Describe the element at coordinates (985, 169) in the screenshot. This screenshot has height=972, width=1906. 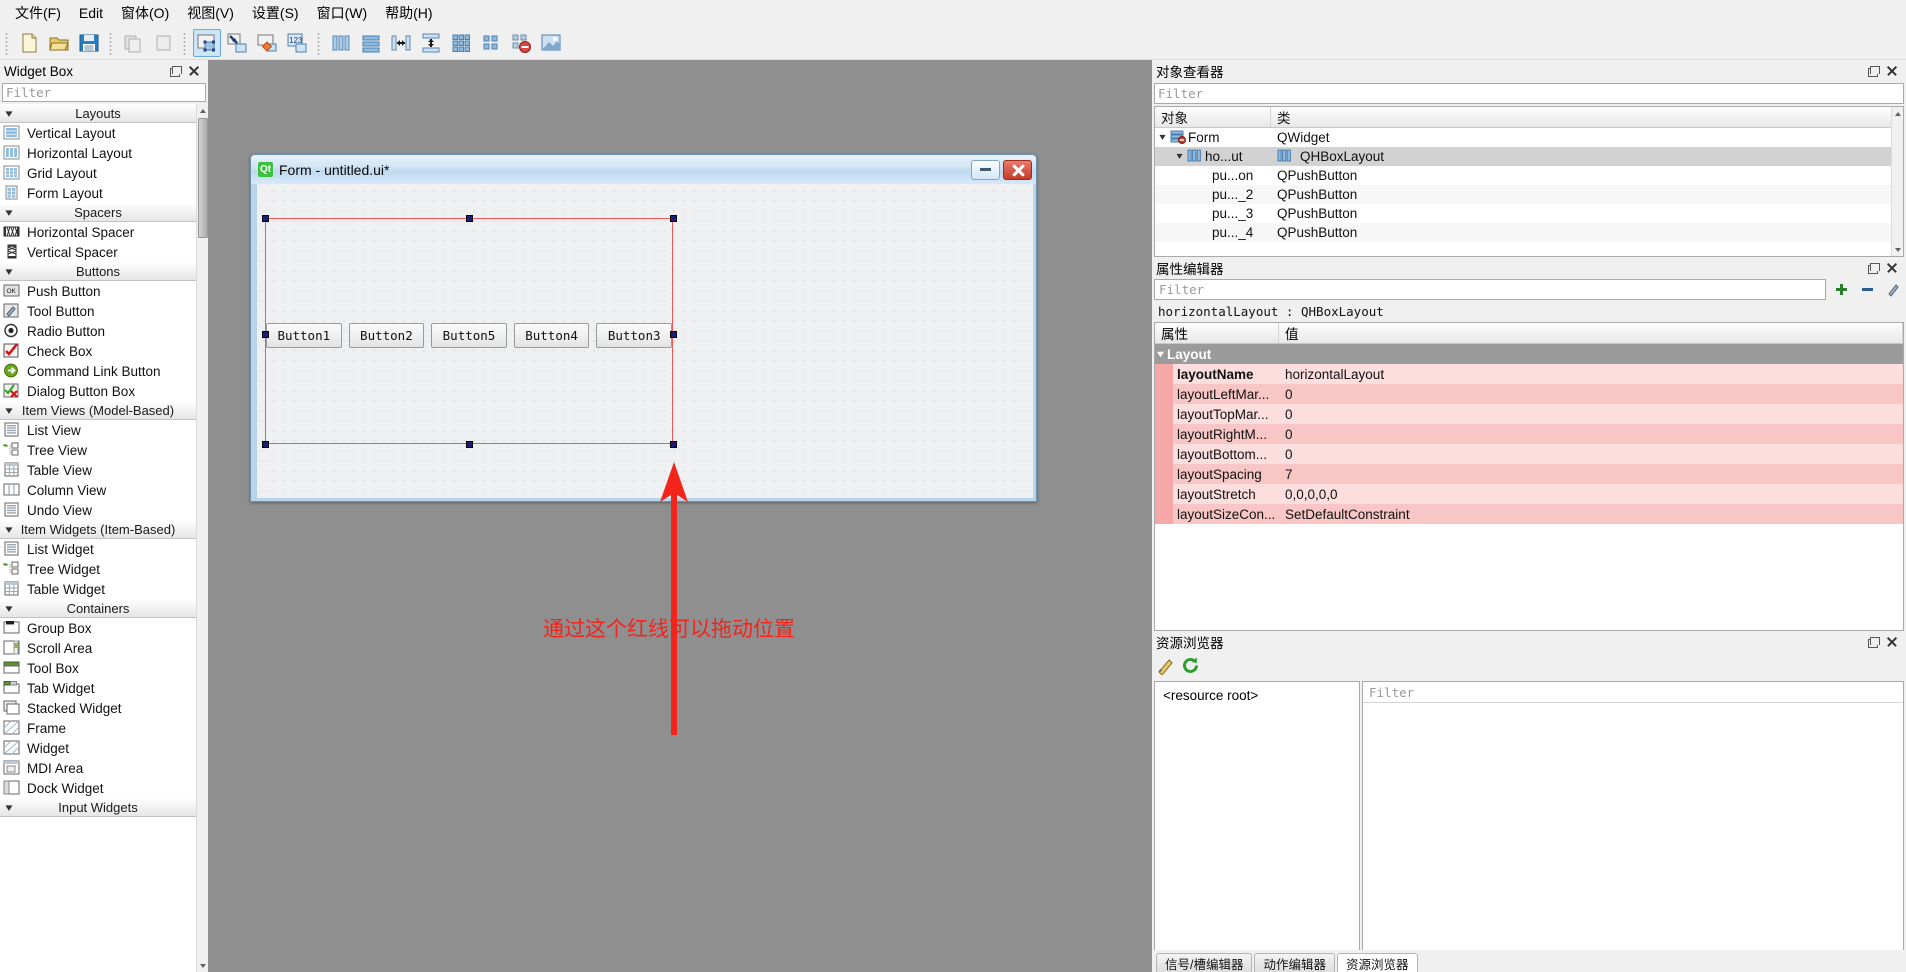
I see `form-minimize-button` at that location.